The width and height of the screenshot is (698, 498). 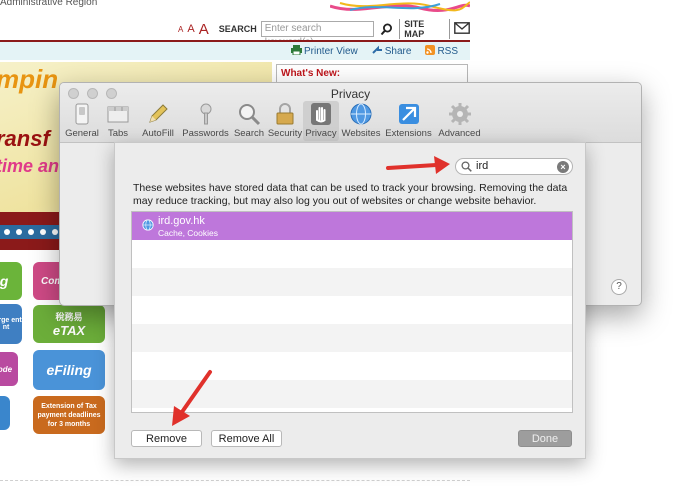 What do you see at coordinates (181, 221) in the screenshot?
I see `website-name: ird.gov.hk` at bounding box center [181, 221].